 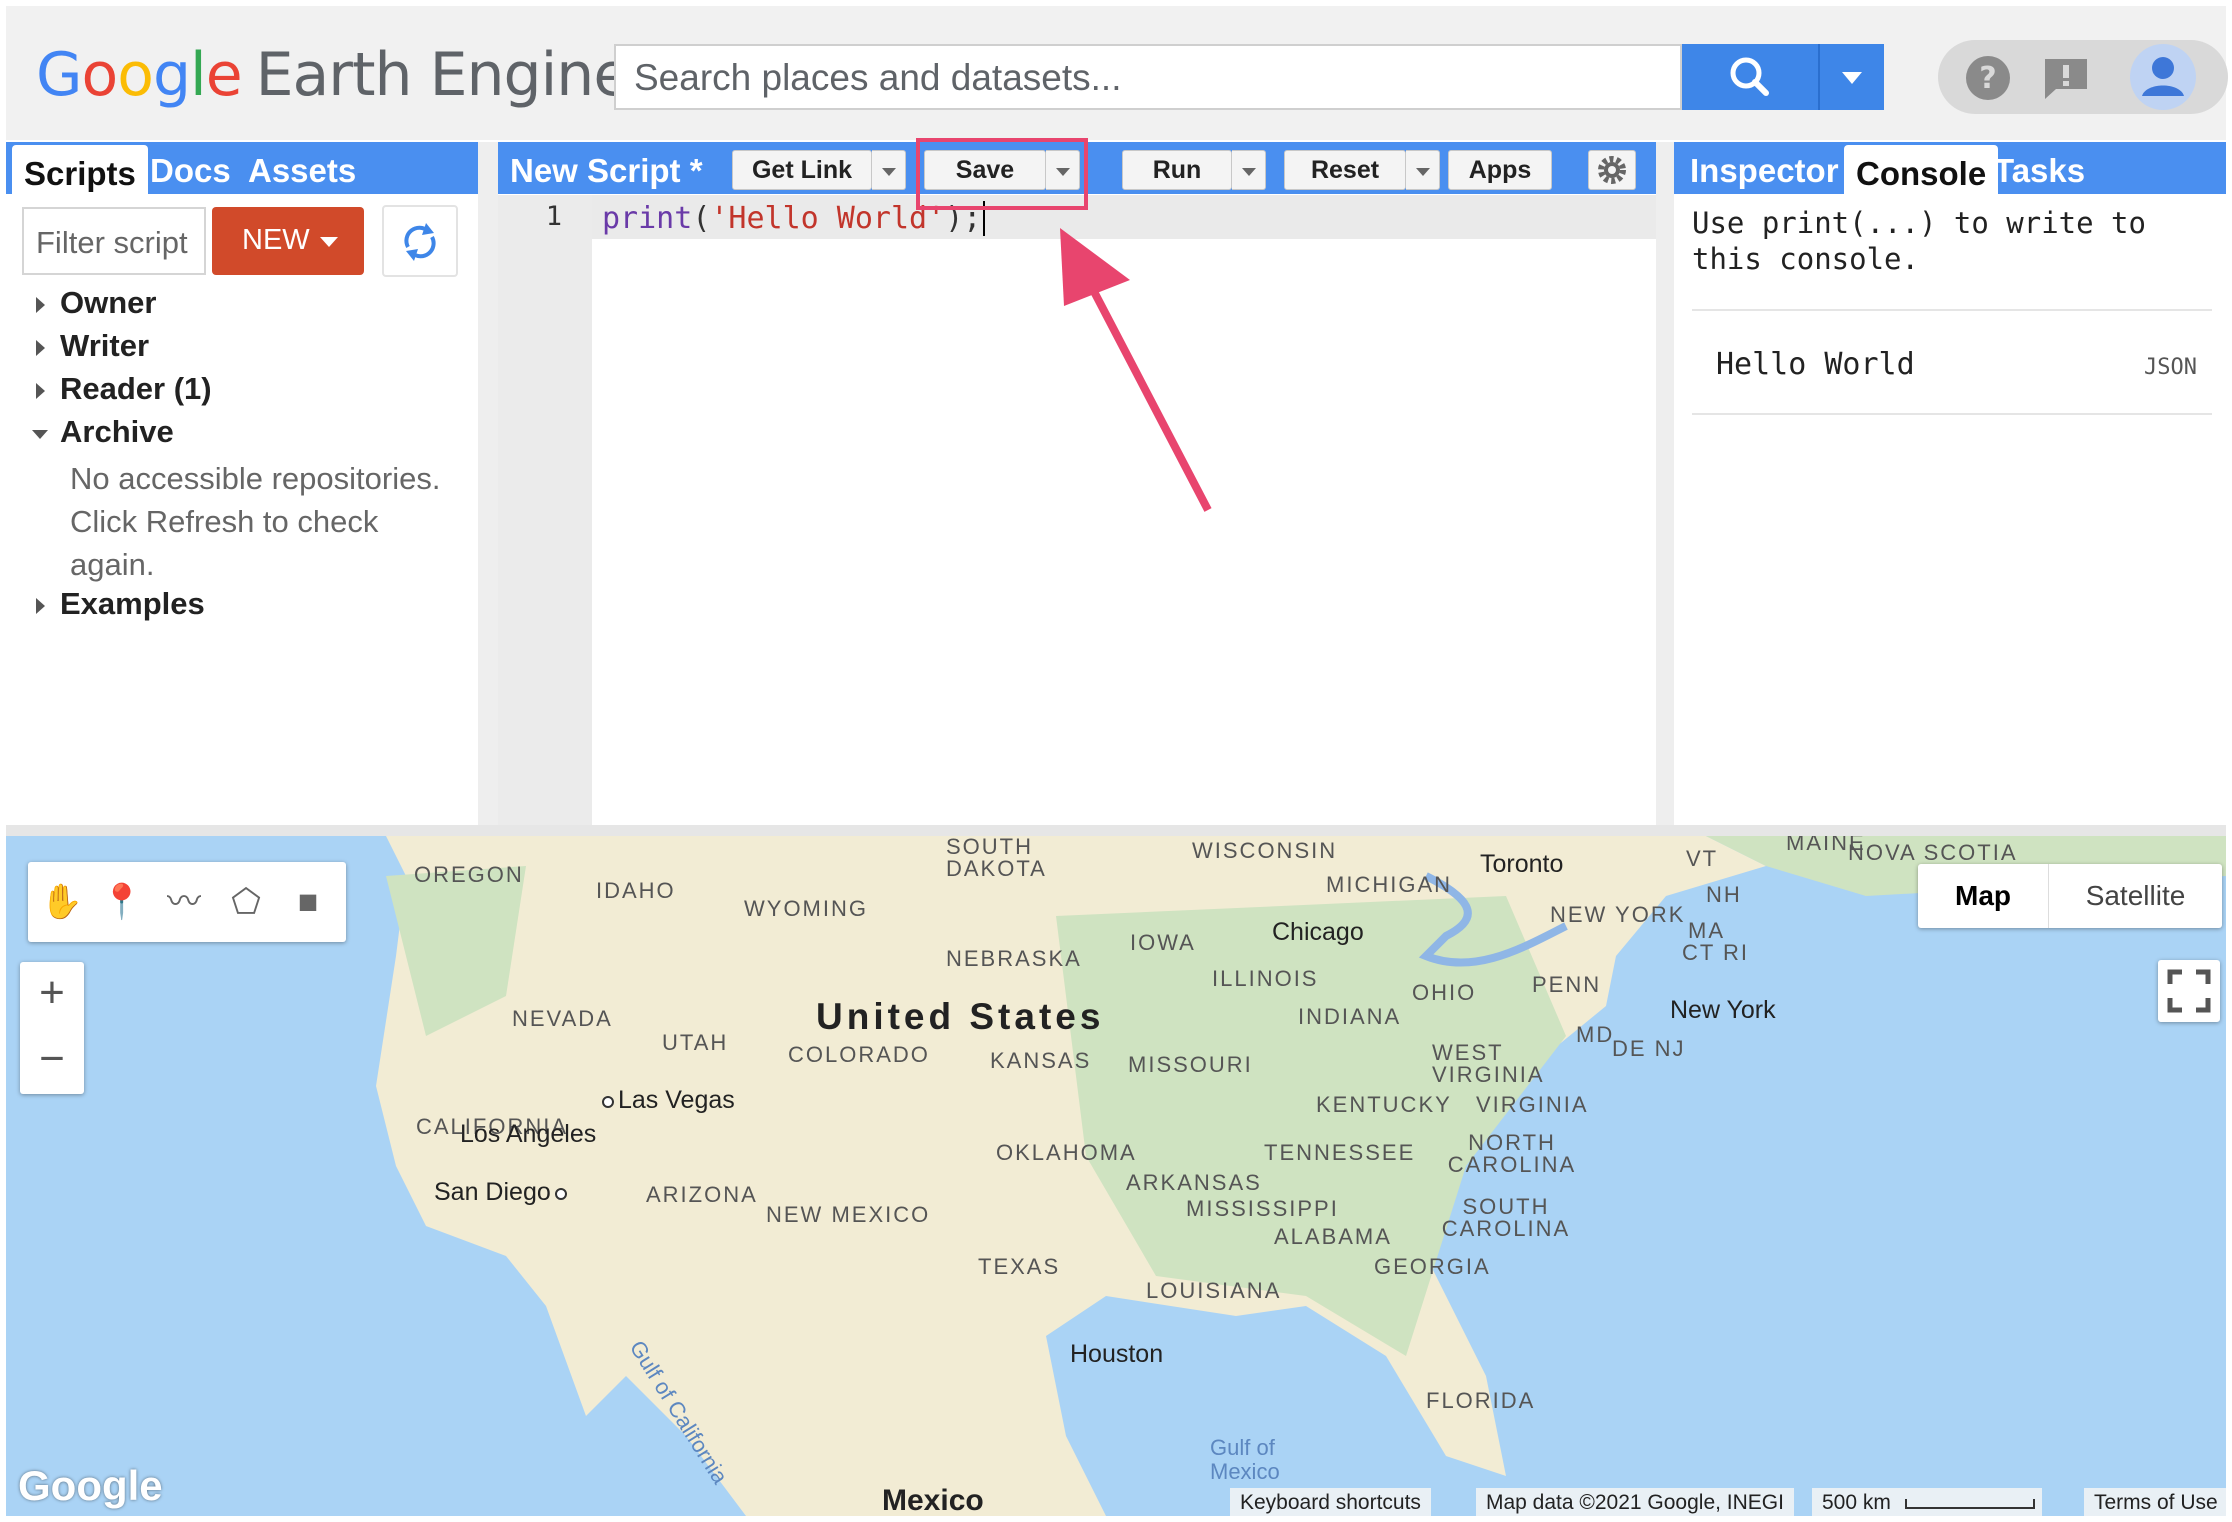 What do you see at coordinates (1488, 1063) in the screenshot?
I see `state-label: WEST VIRGINIA` at bounding box center [1488, 1063].